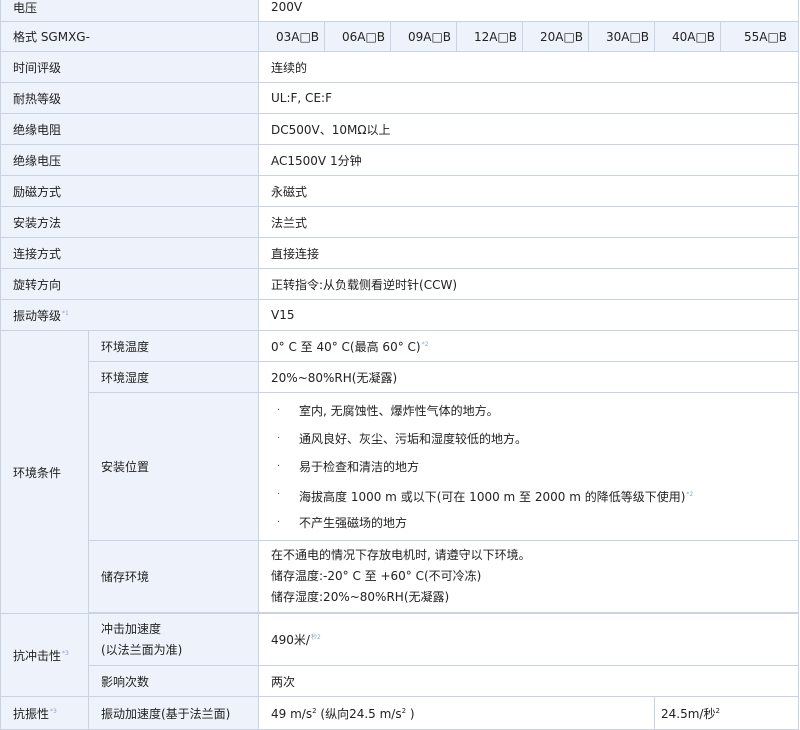 The image size is (800, 730). Describe the element at coordinates (130, 191) in the screenshot. I see `spec-label: 励磁方式` at that location.